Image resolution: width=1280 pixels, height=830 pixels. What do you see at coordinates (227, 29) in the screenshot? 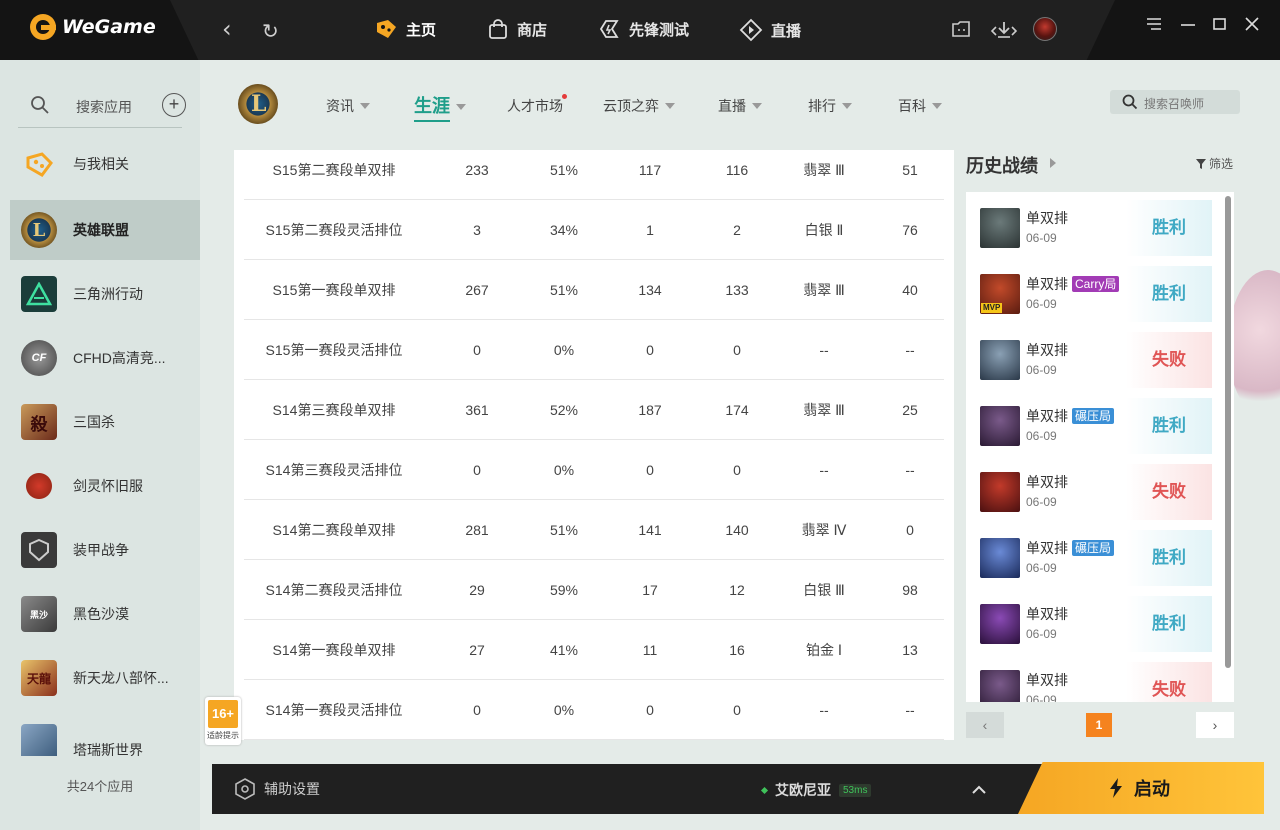
I see `back-icon: ‹` at bounding box center [227, 29].